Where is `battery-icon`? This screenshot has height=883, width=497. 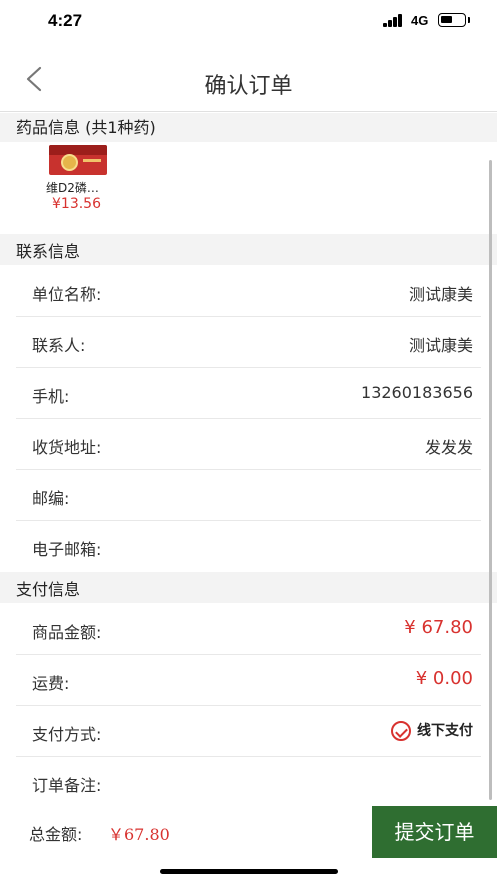 battery-icon is located at coordinates (452, 20).